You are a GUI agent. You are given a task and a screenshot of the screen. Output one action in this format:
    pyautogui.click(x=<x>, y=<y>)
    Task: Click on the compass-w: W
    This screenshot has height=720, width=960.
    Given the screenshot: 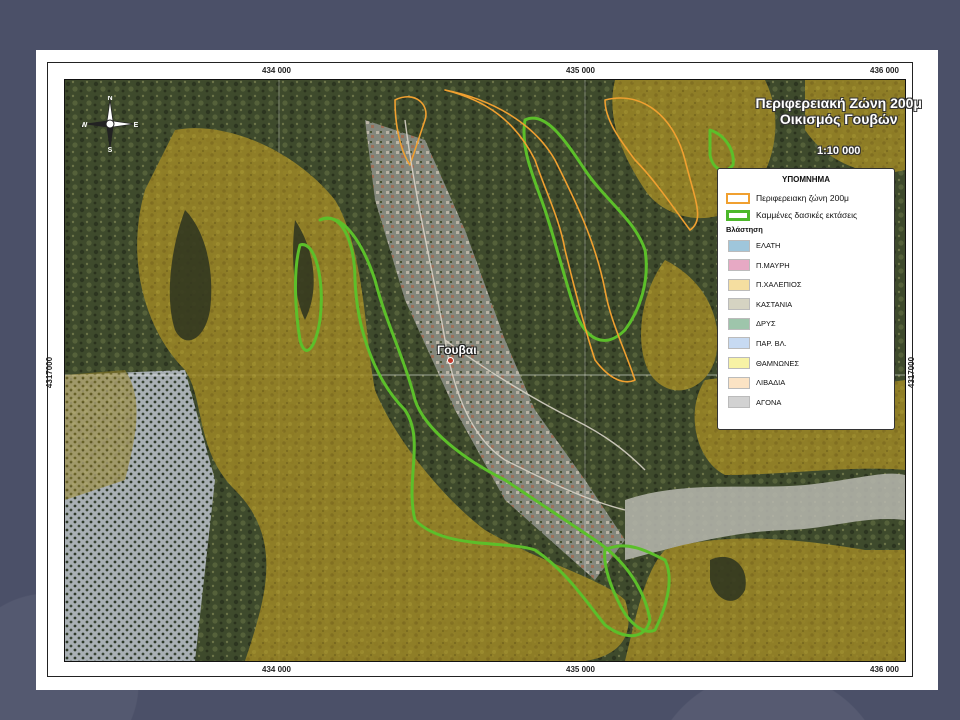 What is the action you would take?
    pyautogui.click(x=85, y=125)
    